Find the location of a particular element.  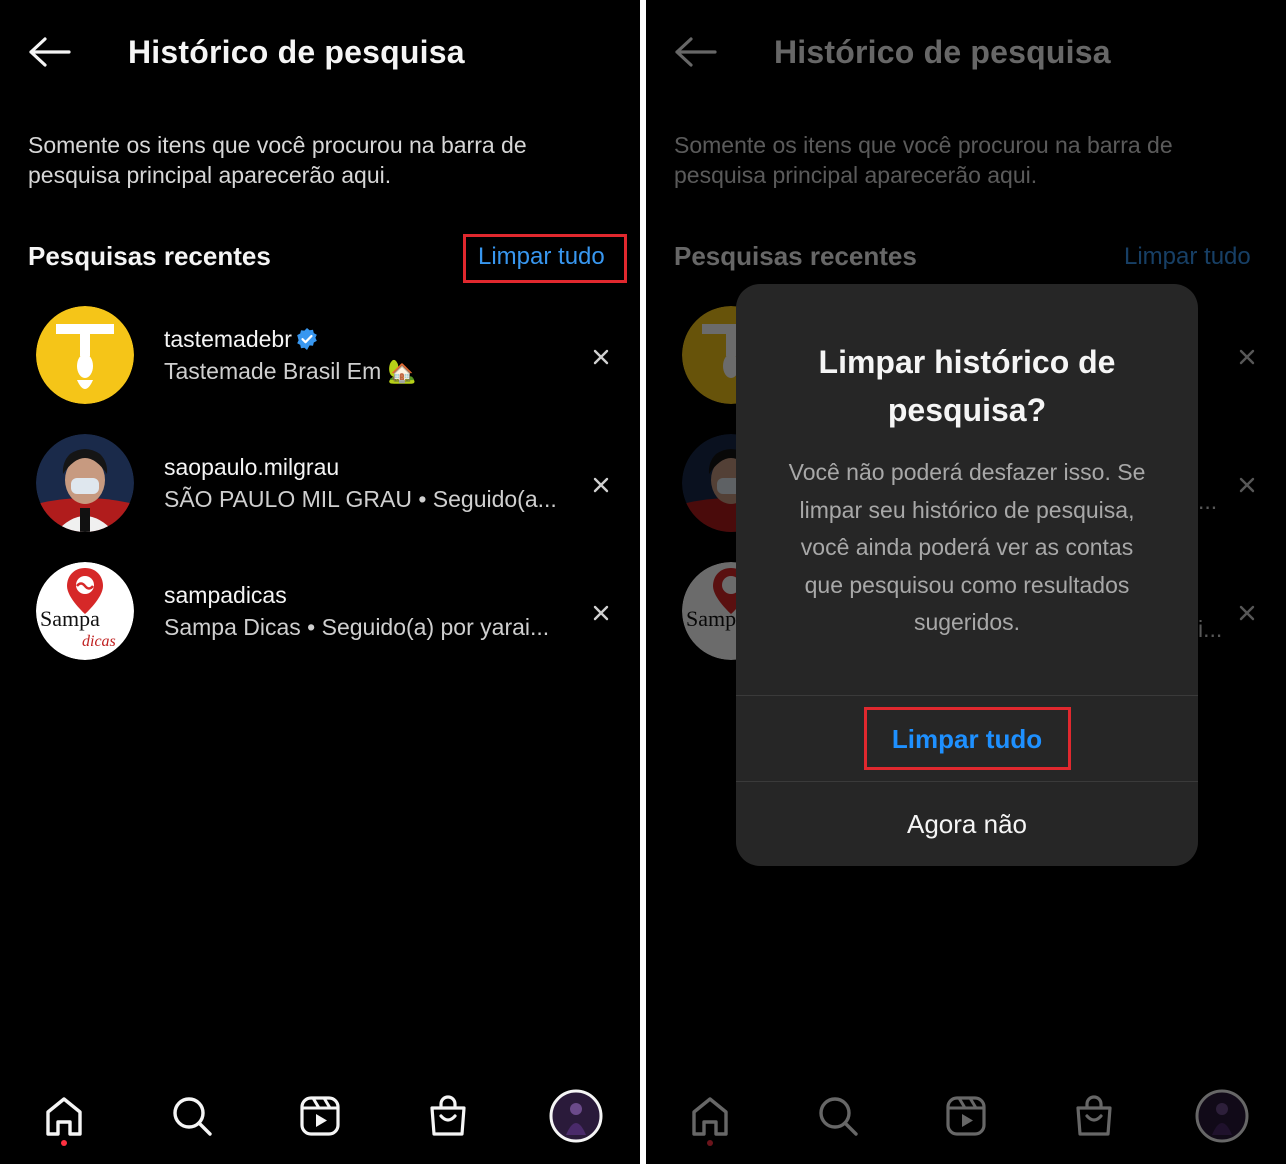

subtitle: Tastemade Brasil Em 🏡 is located at coordinates (290, 371).